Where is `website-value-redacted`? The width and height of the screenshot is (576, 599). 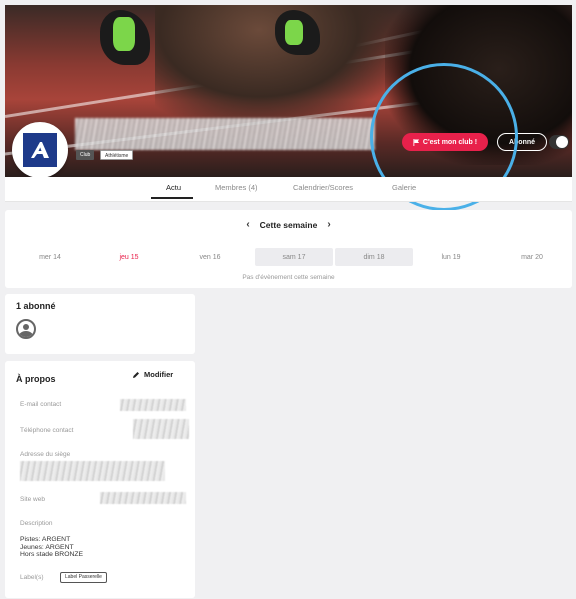 website-value-redacted is located at coordinates (143, 498).